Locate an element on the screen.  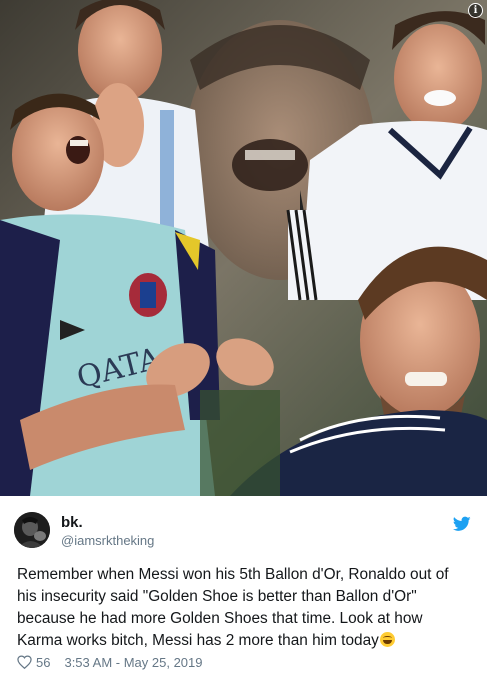
grinning-squinting-emoji-icon is located at coordinates (387, 639).